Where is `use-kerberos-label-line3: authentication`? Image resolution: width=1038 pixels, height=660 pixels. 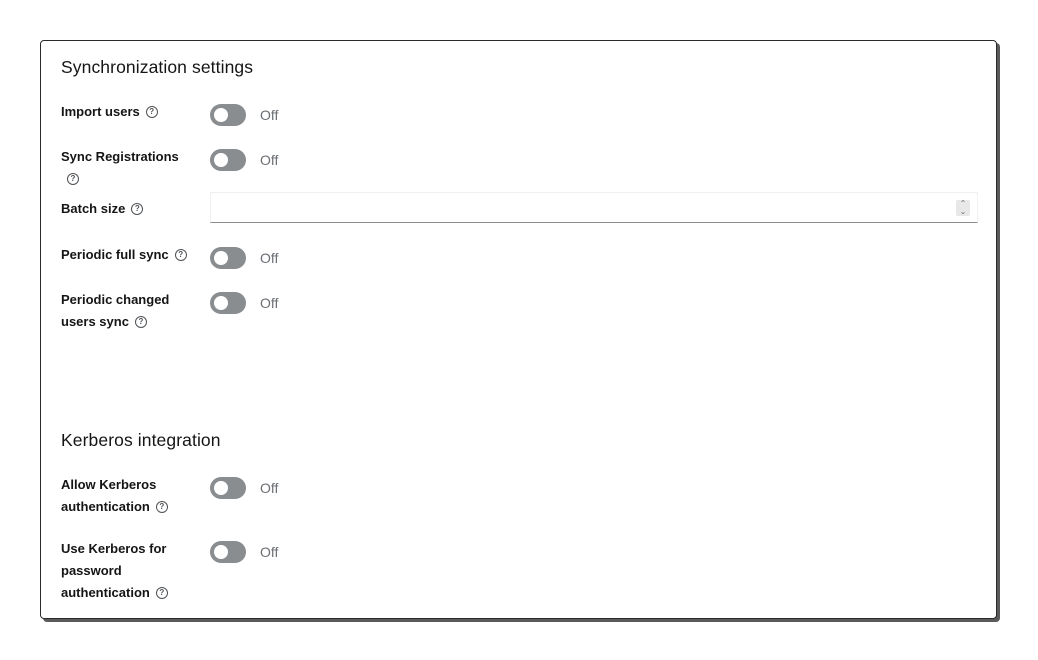 use-kerberos-label-line3: authentication is located at coordinates (105, 592).